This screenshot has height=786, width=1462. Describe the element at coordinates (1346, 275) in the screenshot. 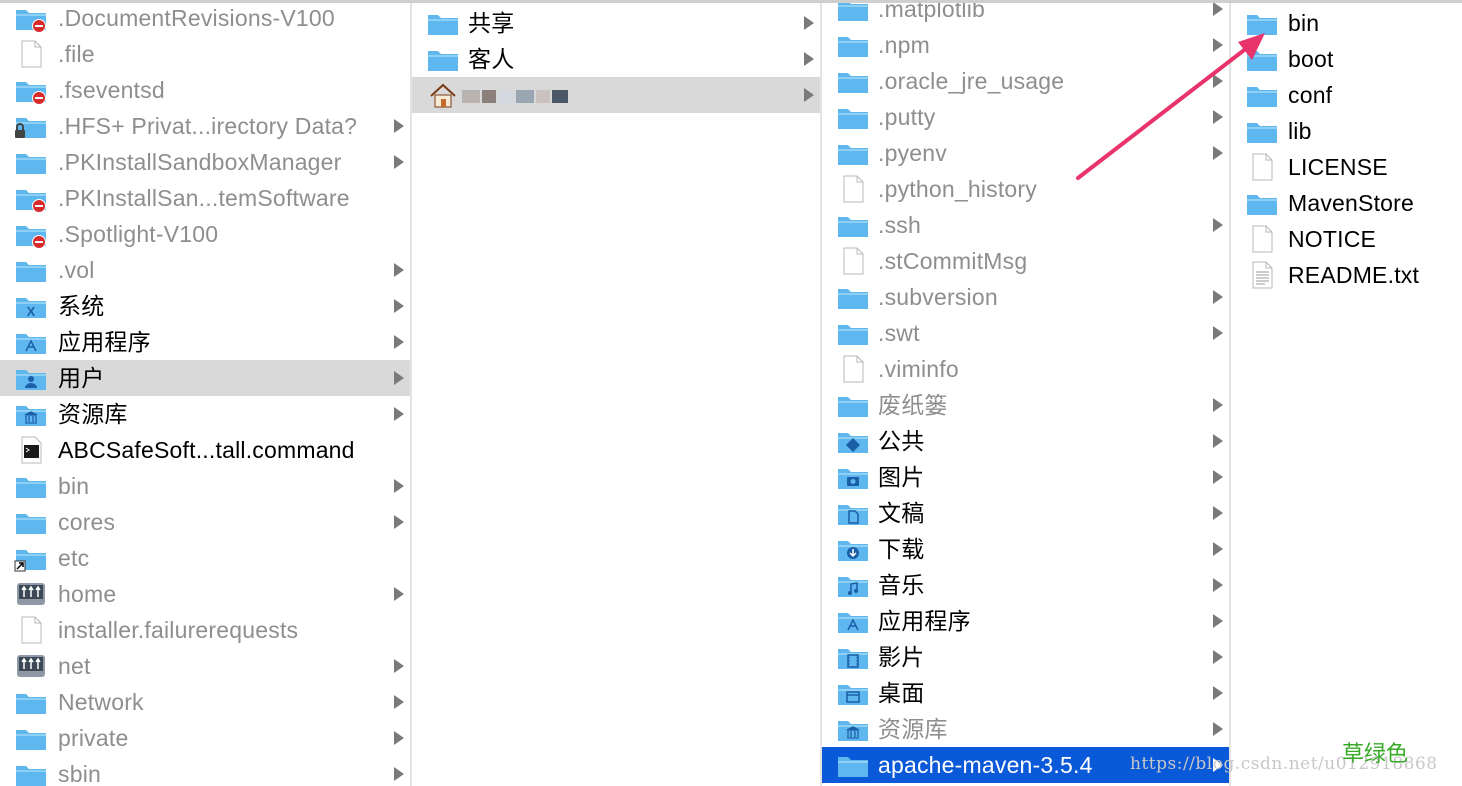

I see `list-item: README.txt` at that location.